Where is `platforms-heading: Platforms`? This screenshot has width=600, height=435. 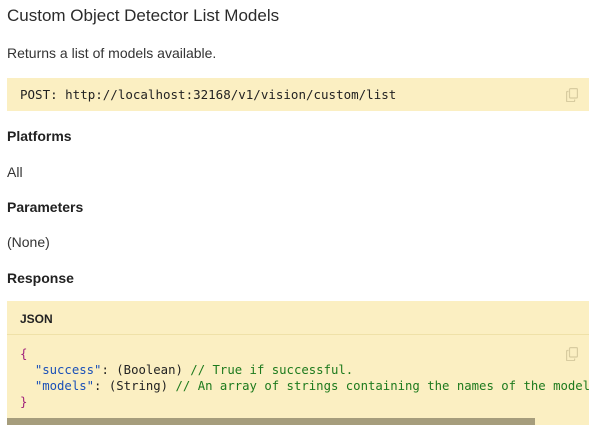
platforms-heading: Platforms is located at coordinates (39, 136).